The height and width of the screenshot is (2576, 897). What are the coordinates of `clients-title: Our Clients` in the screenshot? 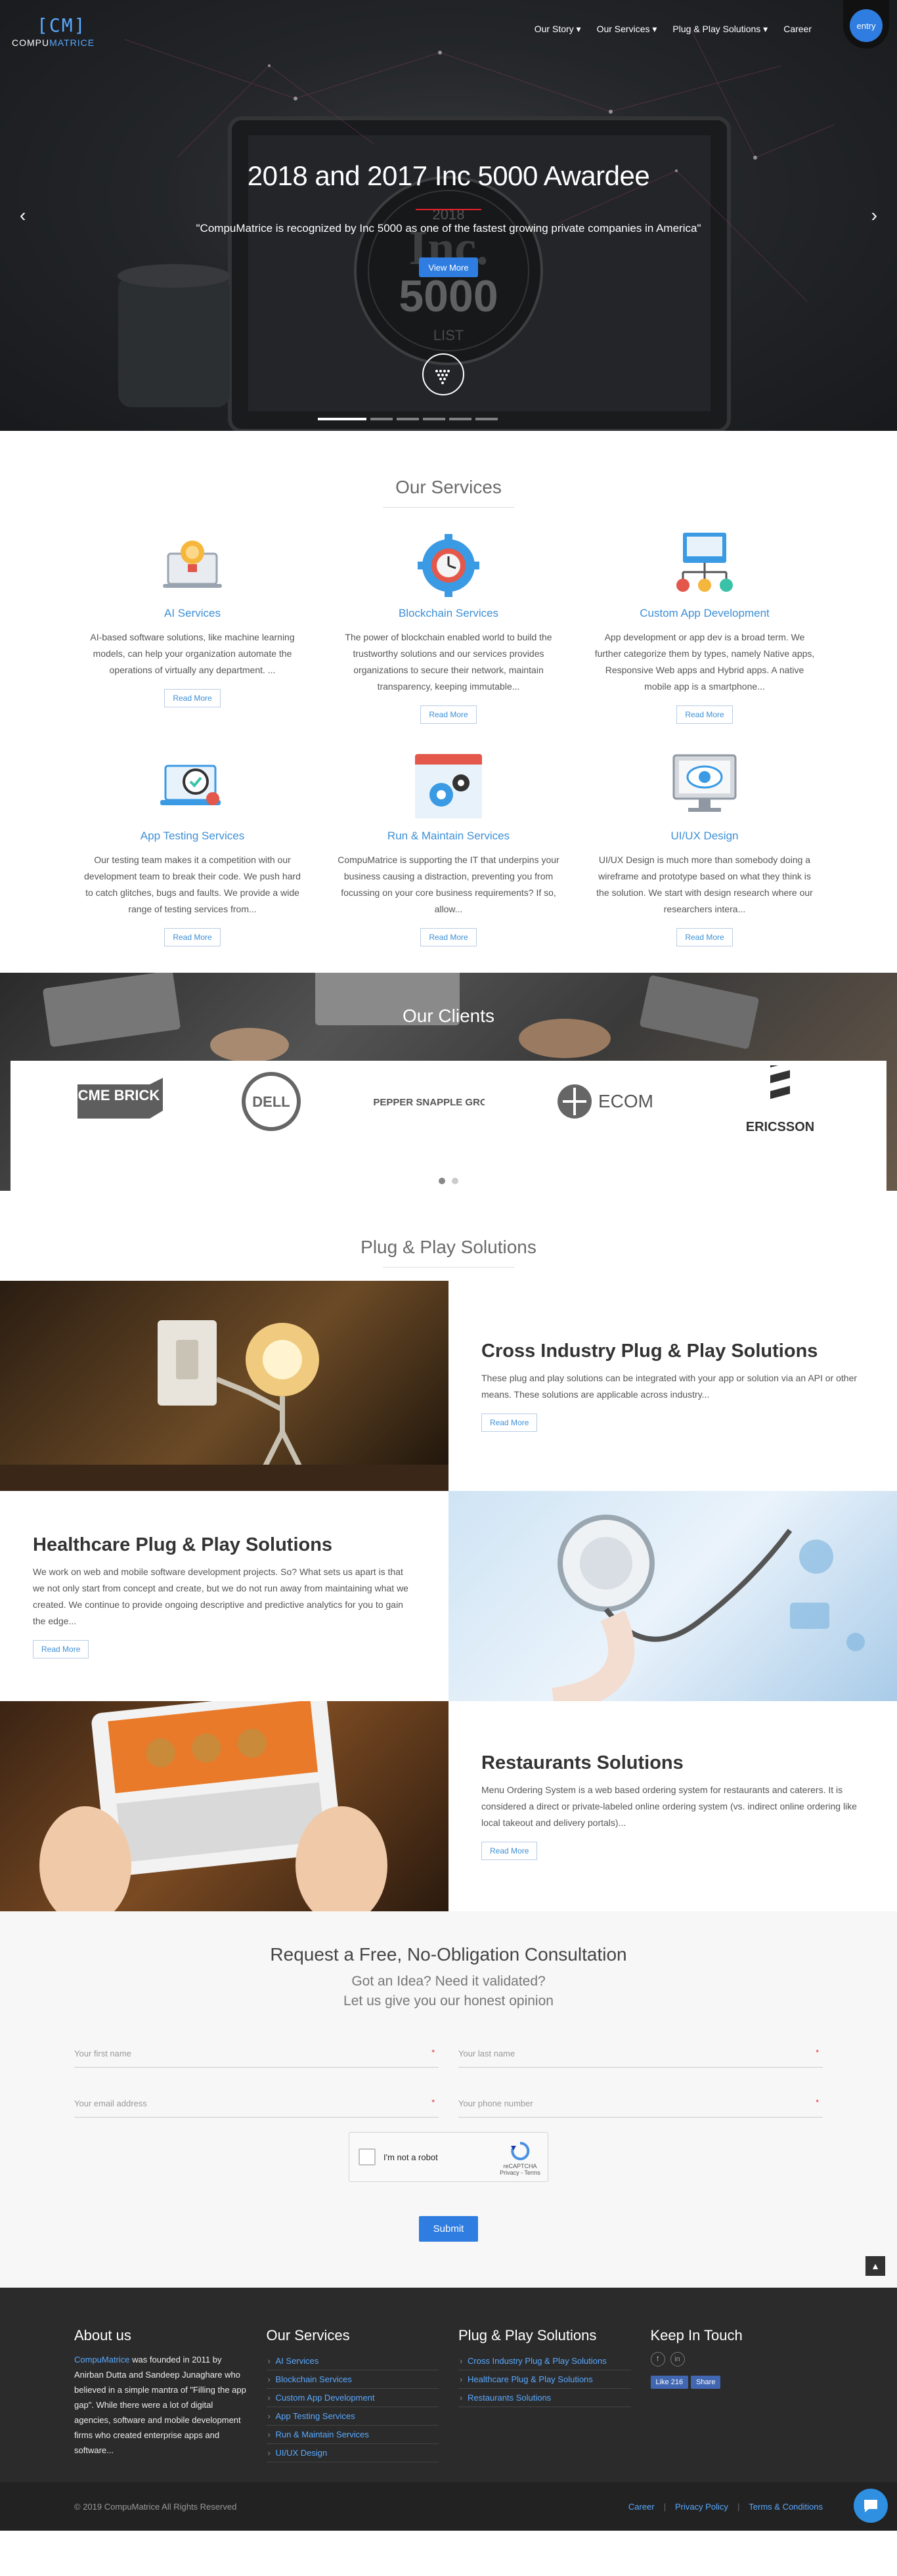 It's located at (448, 1016).